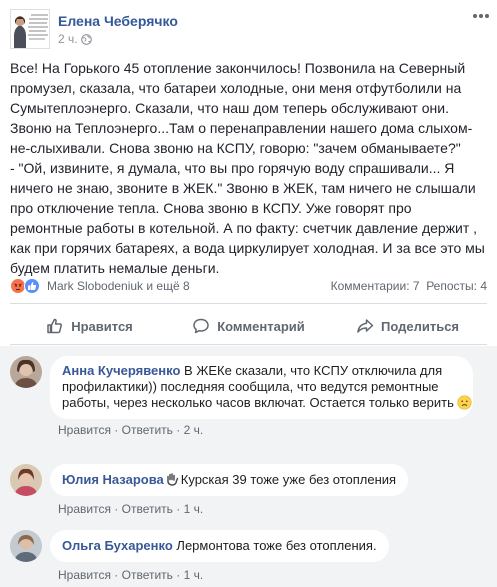 This screenshot has width=497, height=587. I want to click on share-arrow-icon, so click(365, 326).